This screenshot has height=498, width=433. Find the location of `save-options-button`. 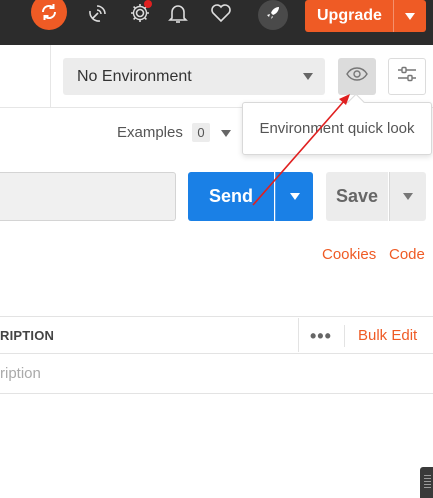

save-options-button is located at coordinates (407, 196).